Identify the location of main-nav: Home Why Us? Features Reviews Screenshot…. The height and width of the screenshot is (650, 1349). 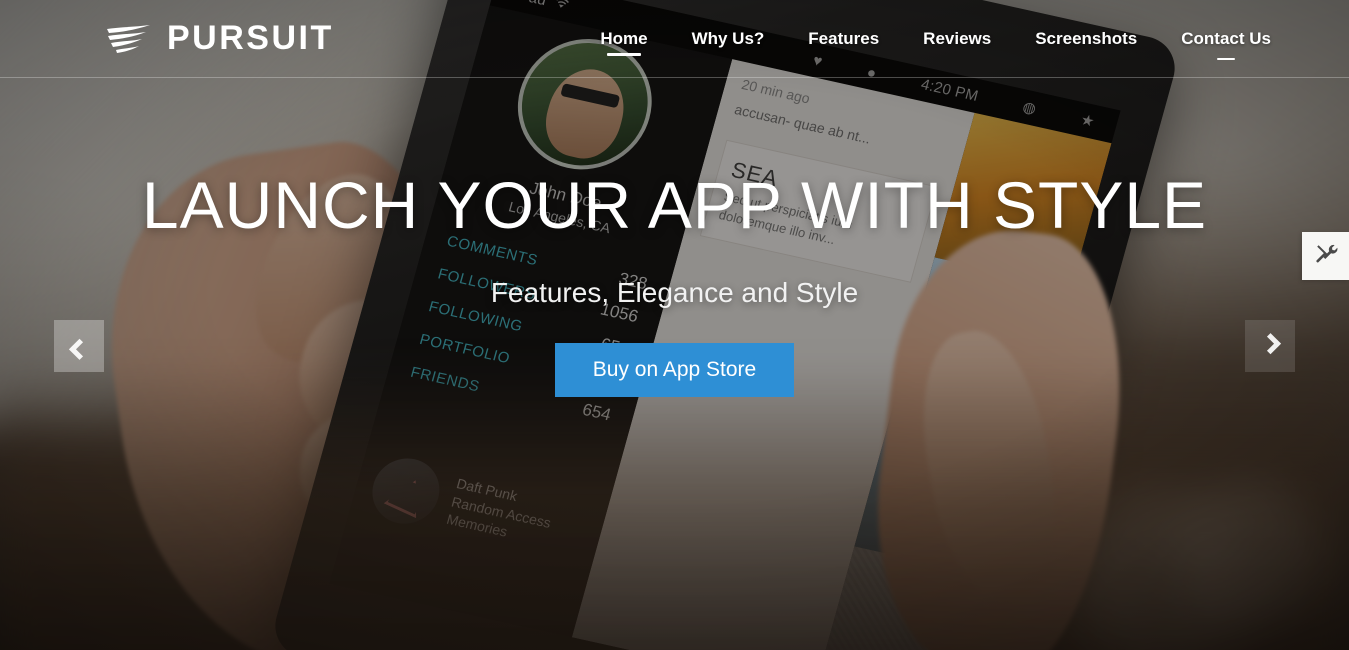
(935, 39).